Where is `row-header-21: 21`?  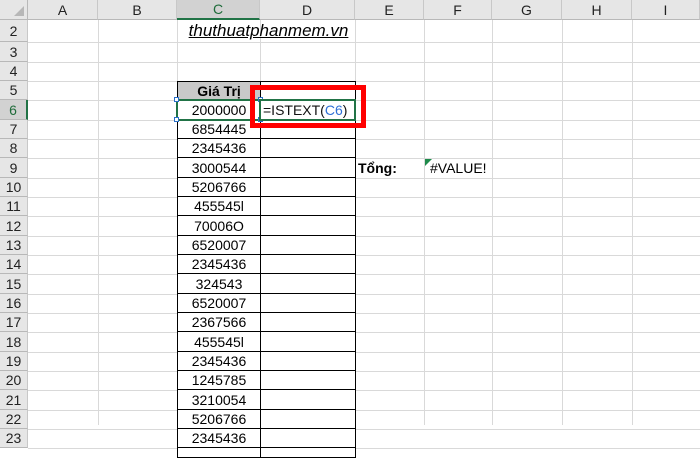 row-header-21: 21 is located at coordinates (14, 400).